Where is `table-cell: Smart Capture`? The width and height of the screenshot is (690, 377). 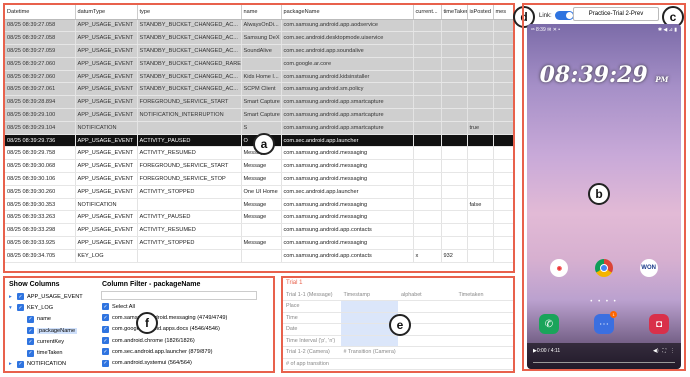
table-cell: Smart Capture is located at coordinates (261, 102).